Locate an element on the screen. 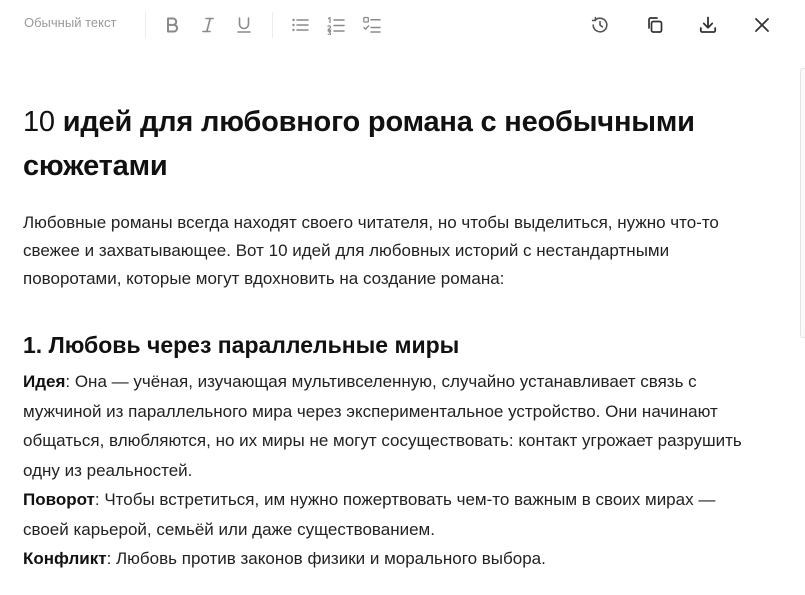 The image size is (805, 595). section-heading: 1. Любовь через параллельные миры is located at coordinates (241, 345).